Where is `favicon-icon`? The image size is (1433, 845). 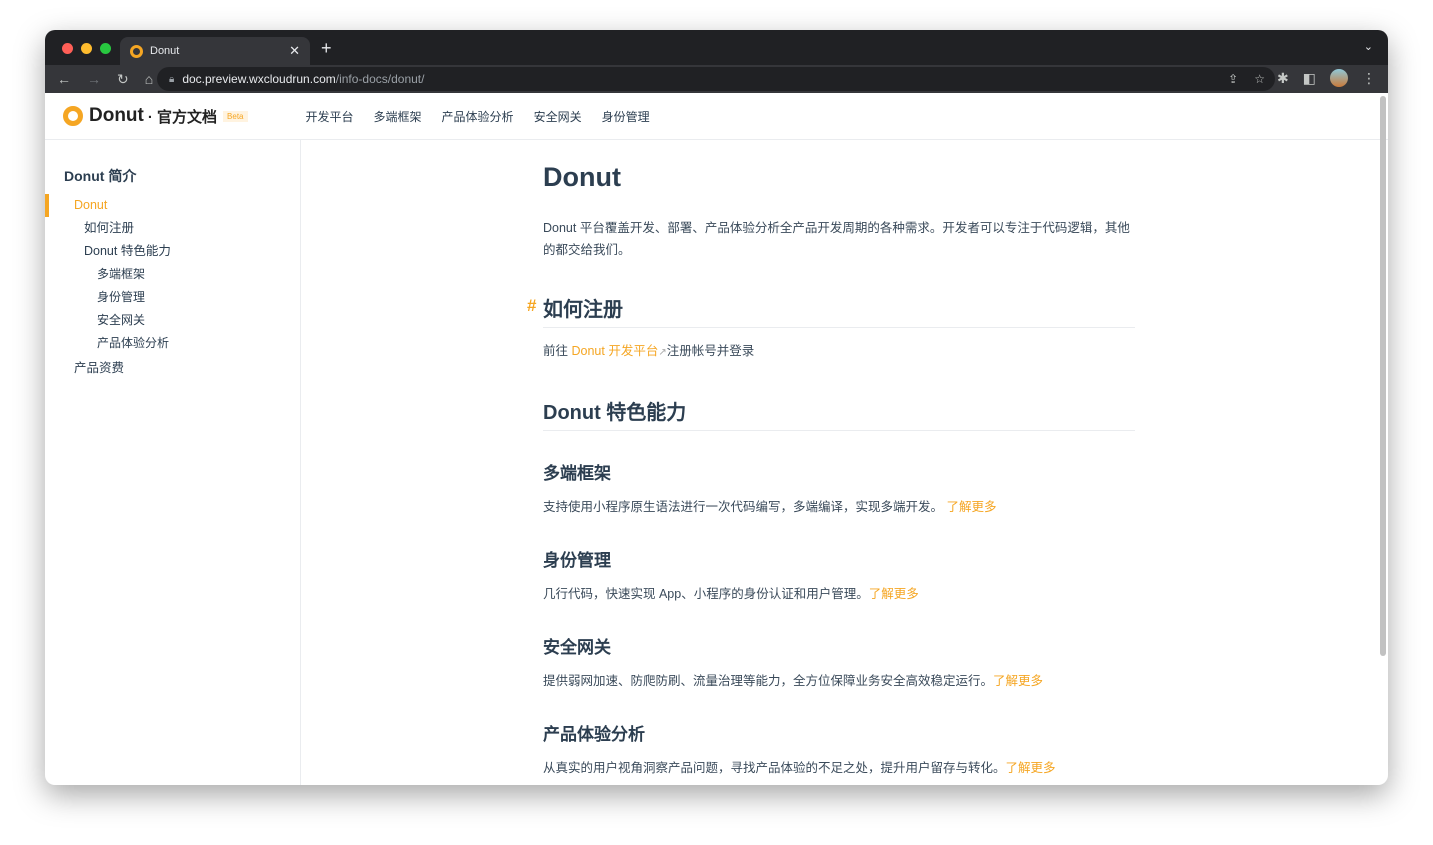
favicon-icon is located at coordinates (136, 51).